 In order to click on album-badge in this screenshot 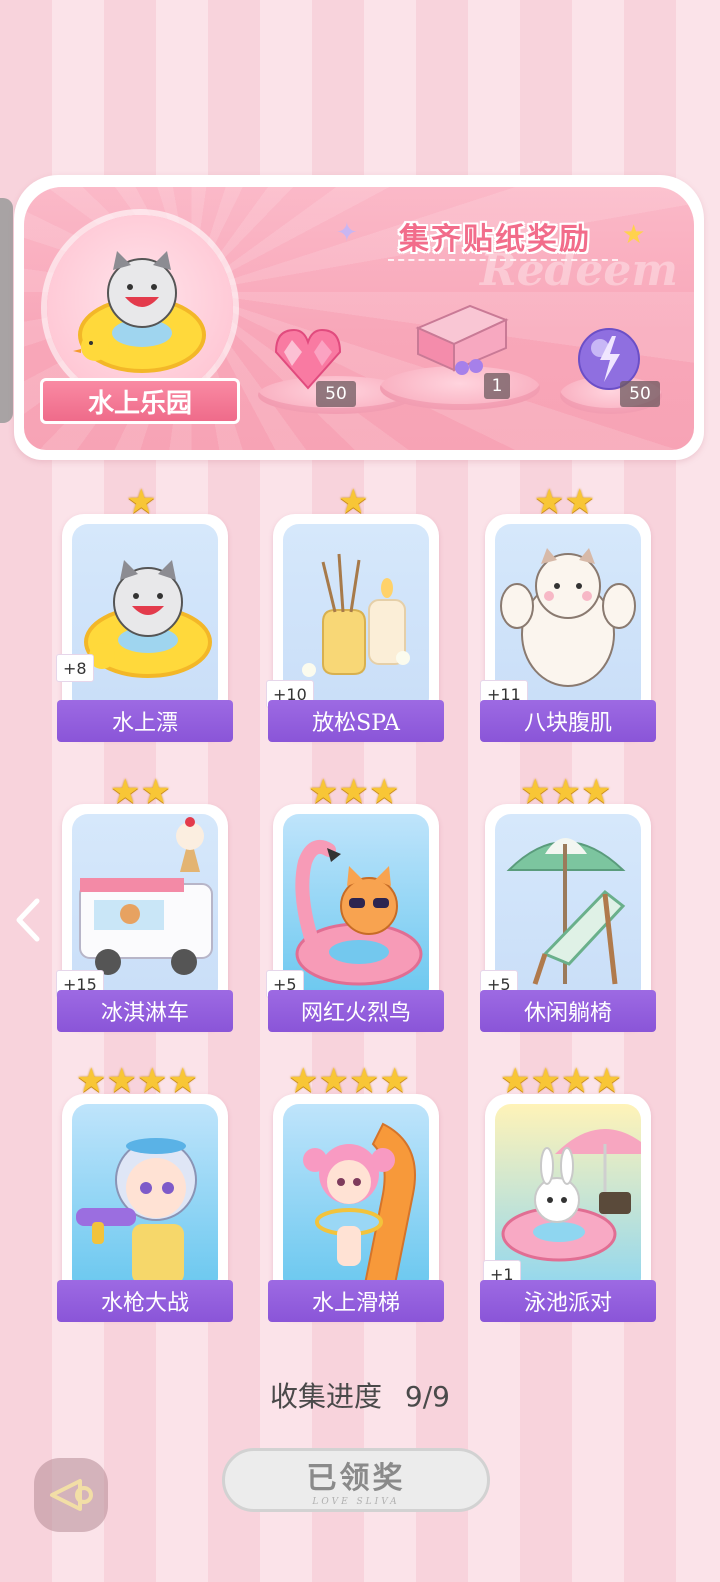, I will do `click(140, 308)`.